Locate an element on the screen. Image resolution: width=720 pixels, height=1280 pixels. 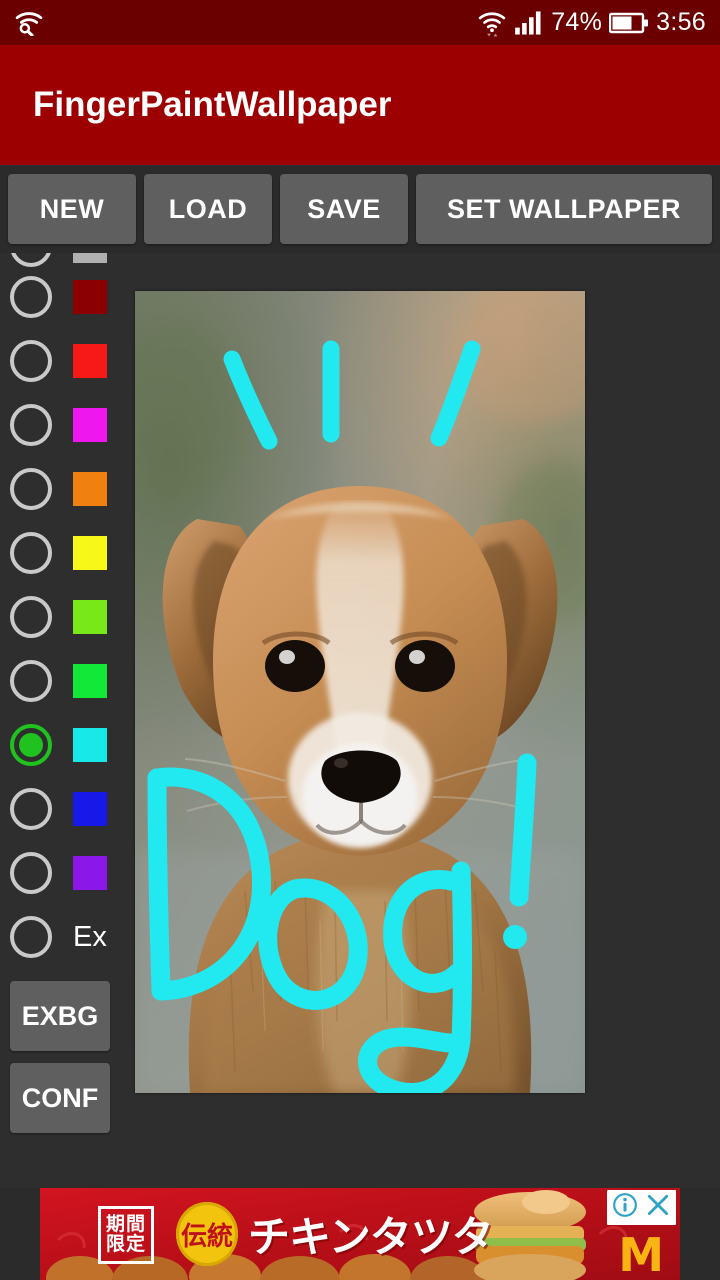
ad-product-name: チキンタツタ is located at coordinates (371, 1237).